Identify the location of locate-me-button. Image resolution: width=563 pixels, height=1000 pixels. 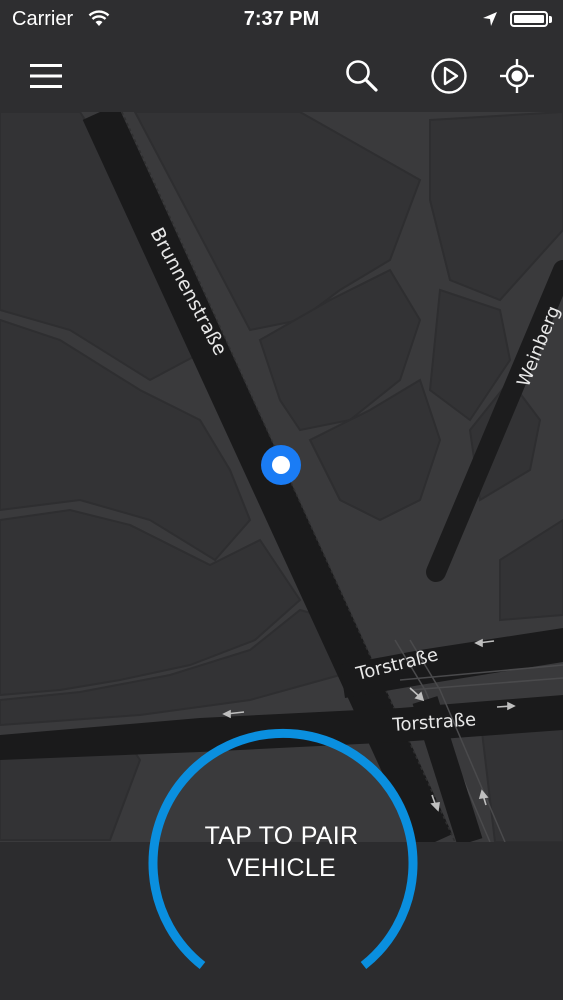
(517, 76).